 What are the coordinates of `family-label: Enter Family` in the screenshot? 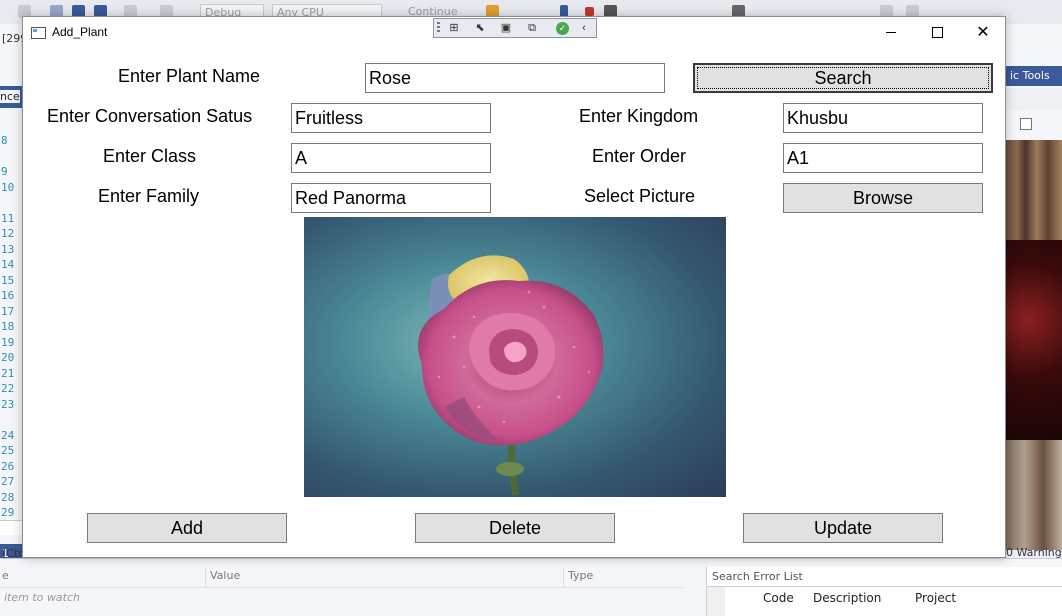 It's located at (149, 196).